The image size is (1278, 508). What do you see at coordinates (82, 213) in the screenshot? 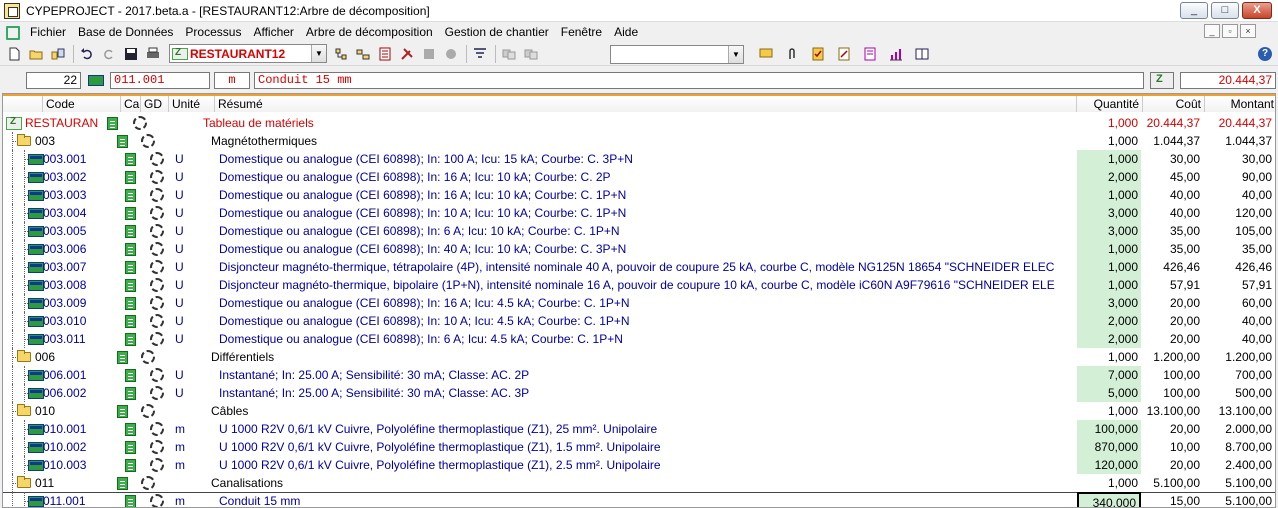
I see `code-cell: 003.004` at bounding box center [82, 213].